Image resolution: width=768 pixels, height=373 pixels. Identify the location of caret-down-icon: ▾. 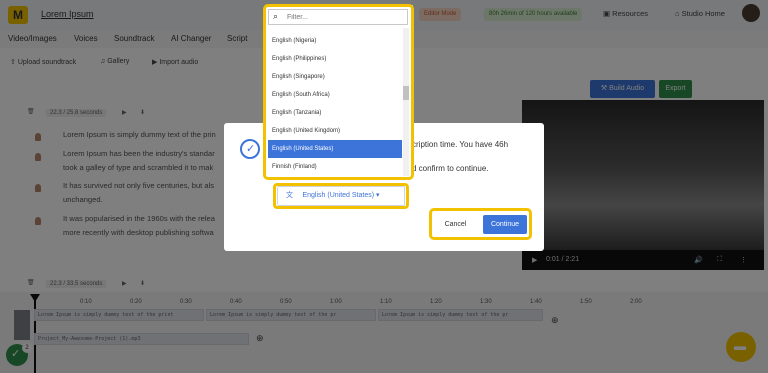
(378, 195).